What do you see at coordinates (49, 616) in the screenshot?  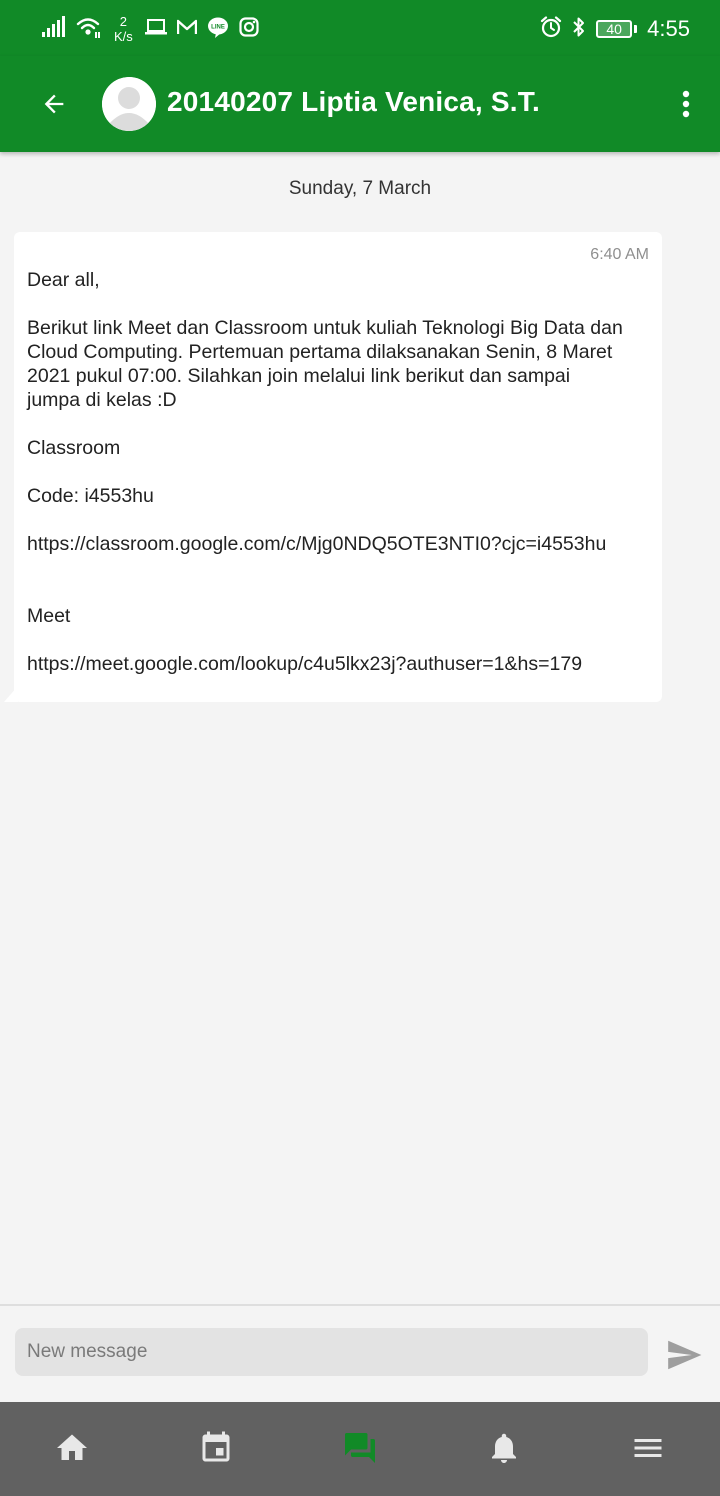 I see `meet-heading: Meet` at bounding box center [49, 616].